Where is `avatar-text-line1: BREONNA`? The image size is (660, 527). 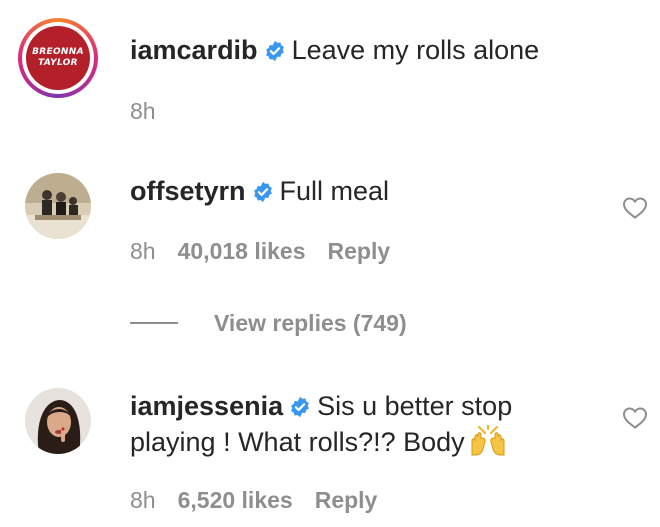 avatar-text-line1: BREONNA is located at coordinates (58, 52).